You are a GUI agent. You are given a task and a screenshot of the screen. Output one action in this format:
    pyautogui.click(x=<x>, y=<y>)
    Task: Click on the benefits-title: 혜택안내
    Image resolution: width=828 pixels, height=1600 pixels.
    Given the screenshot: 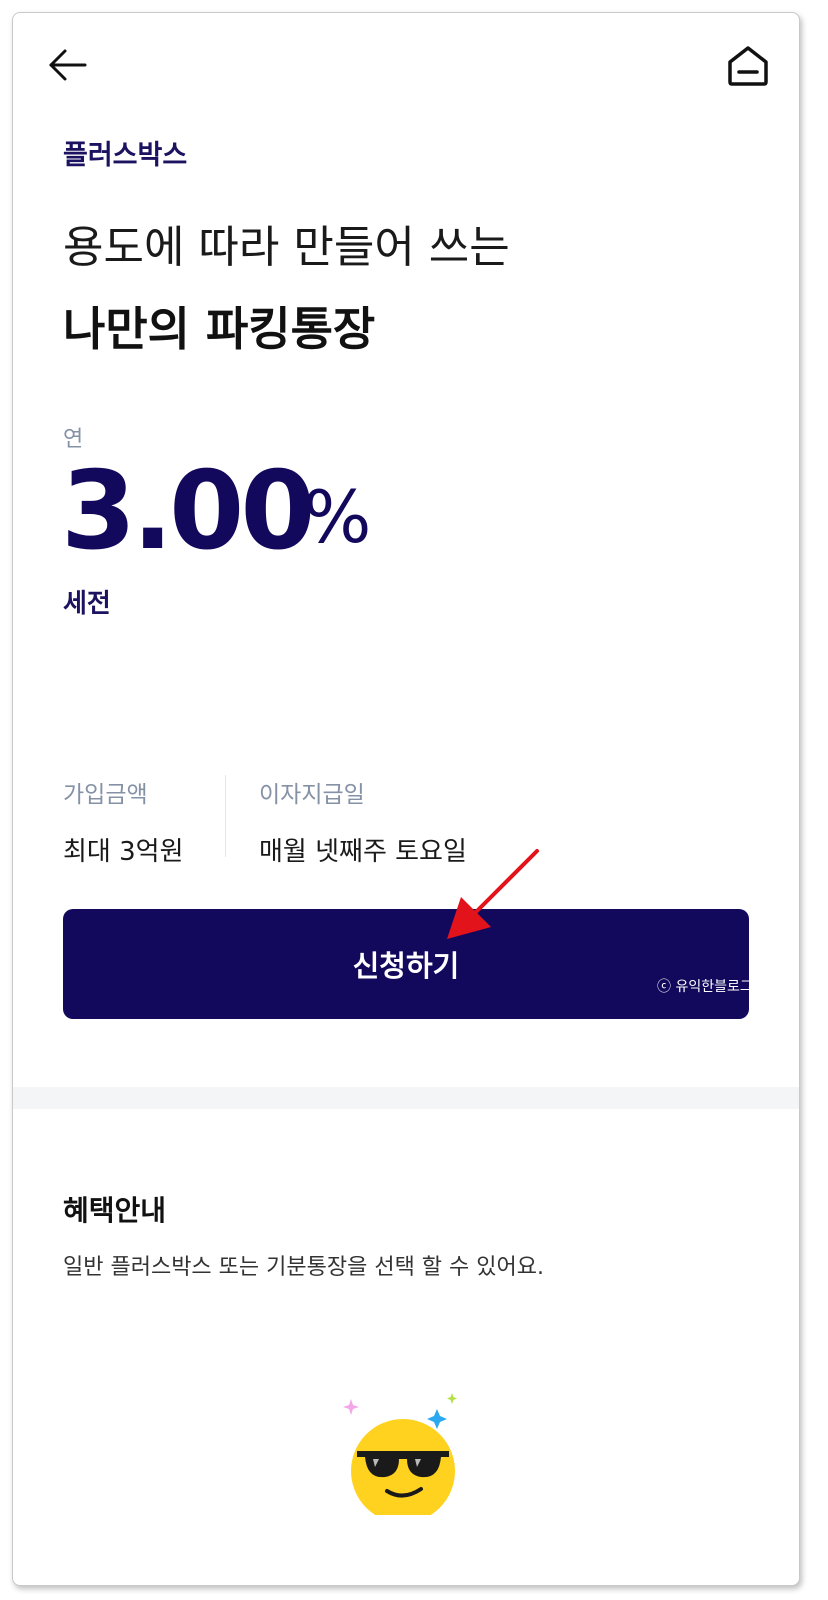 What is the action you would take?
    pyautogui.click(x=115, y=1210)
    